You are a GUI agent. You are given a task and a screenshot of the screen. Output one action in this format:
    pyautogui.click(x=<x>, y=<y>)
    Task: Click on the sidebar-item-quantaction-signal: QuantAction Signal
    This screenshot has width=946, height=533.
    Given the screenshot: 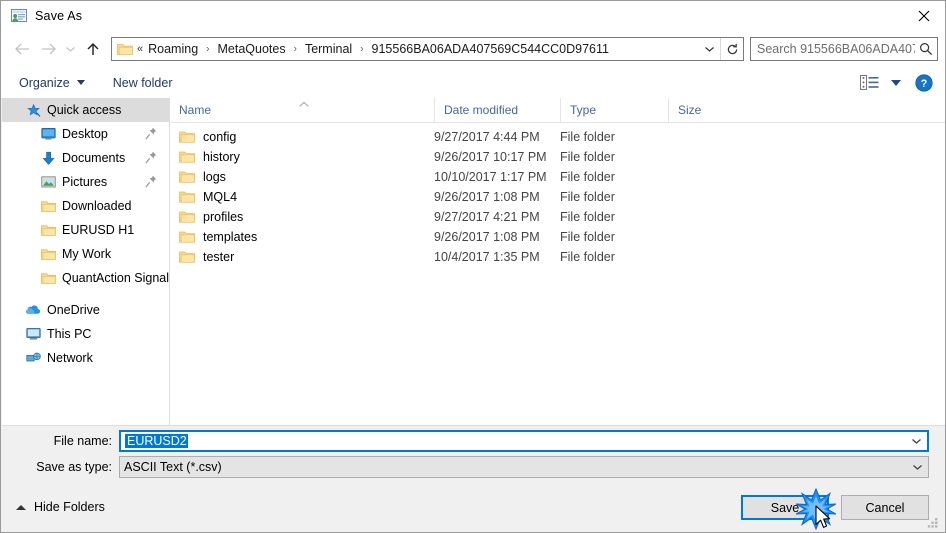 What is the action you would take?
    pyautogui.click(x=85, y=278)
    